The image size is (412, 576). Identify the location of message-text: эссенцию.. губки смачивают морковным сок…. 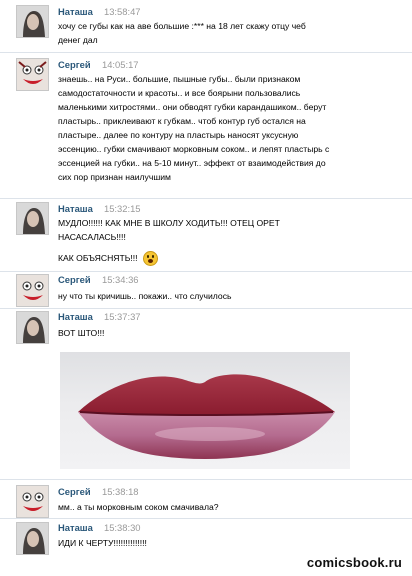
(194, 149).